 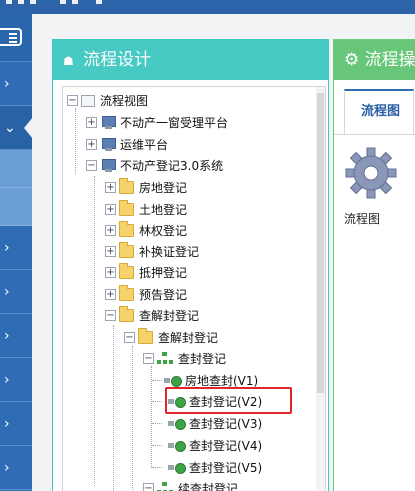 What do you see at coordinates (226, 424) in the screenshot?
I see `tree-node-label: 查封登记(V3)` at bounding box center [226, 424].